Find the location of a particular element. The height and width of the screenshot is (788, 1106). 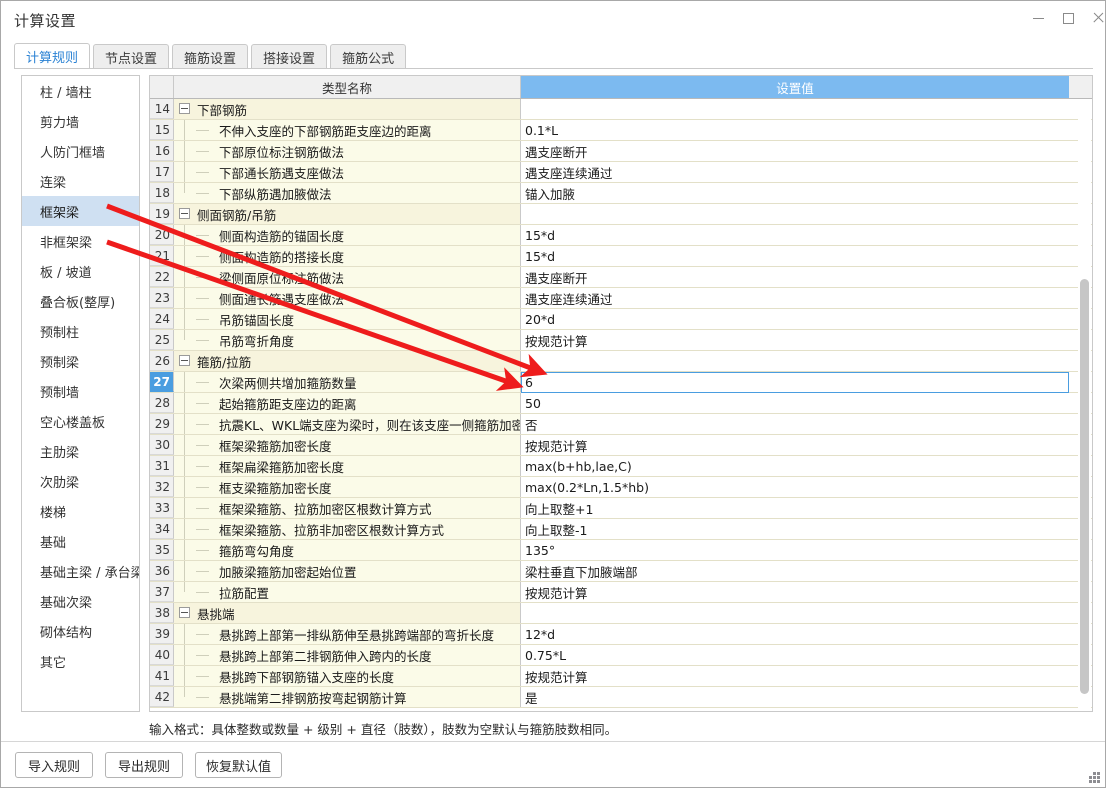

sidebar-item-12: 主肋梁 is located at coordinates (80, 451).